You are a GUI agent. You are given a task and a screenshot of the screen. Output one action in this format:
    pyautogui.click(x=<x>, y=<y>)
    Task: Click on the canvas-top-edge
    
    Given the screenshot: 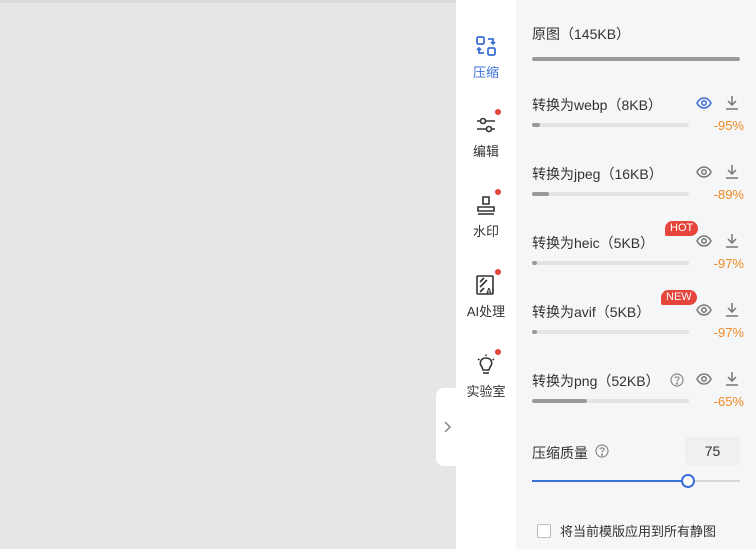 What is the action you would take?
    pyautogui.click(x=228, y=1)
    